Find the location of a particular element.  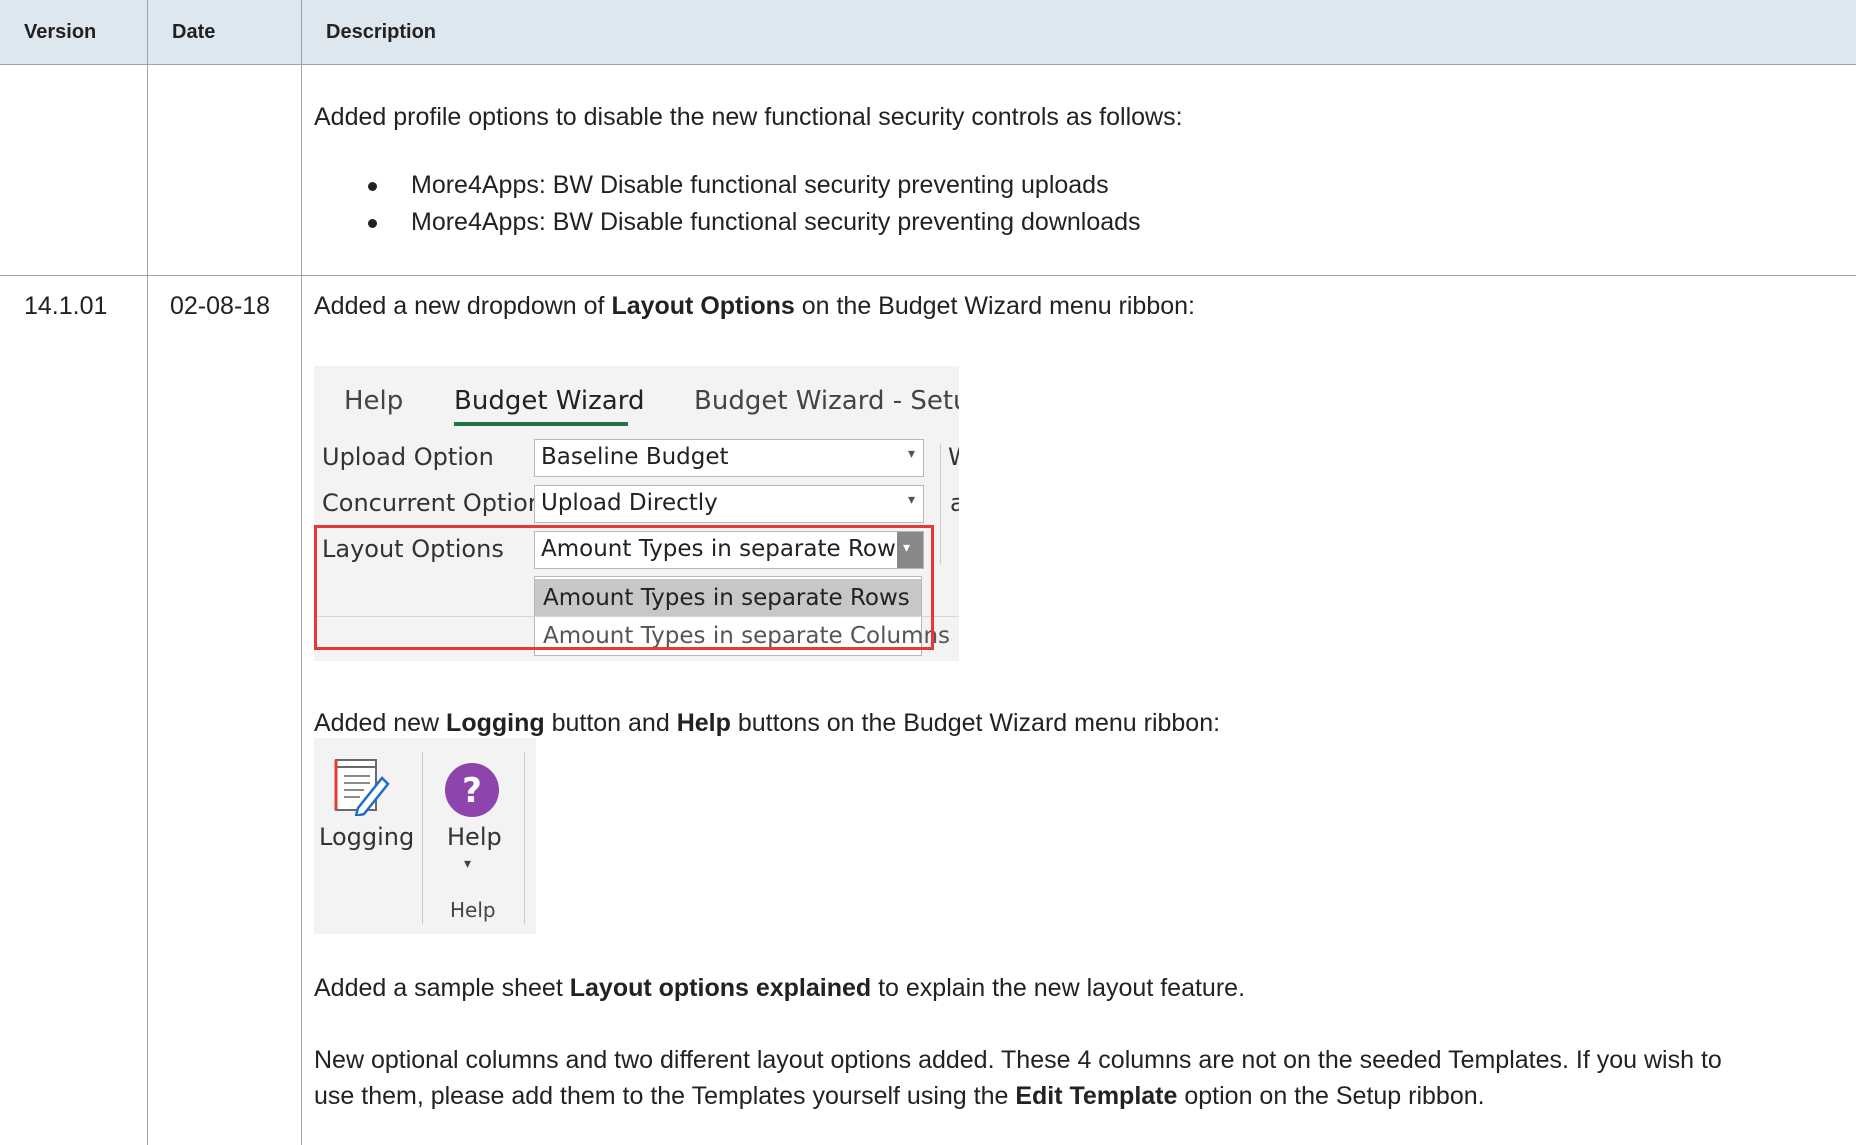

concurrent-option-label: Concurrent Option is located at coordinates (432, 503).